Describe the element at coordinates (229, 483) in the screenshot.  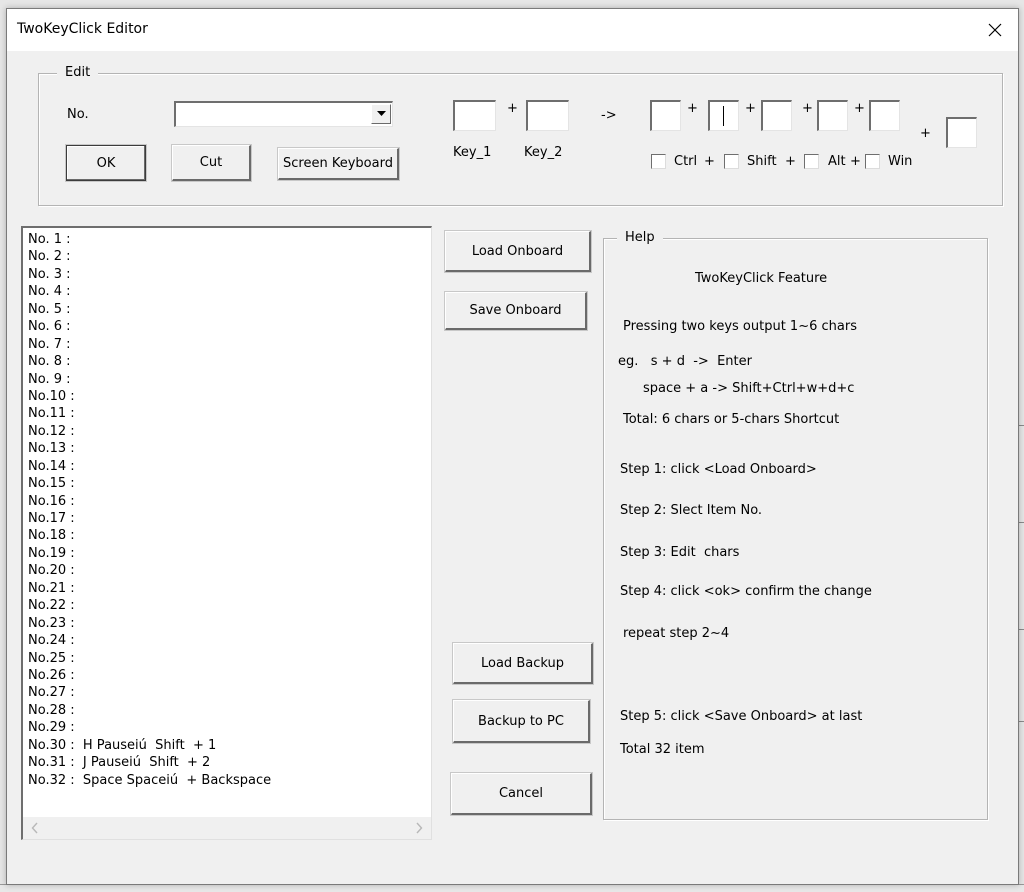
I see `list-item: No.15 :` at that location.